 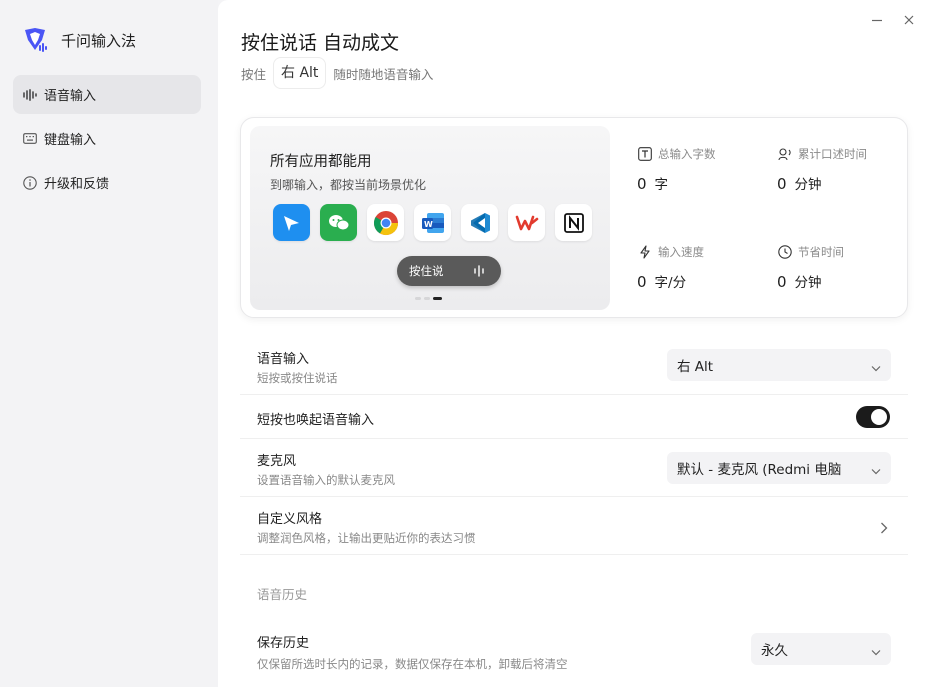 I want to click on microphone-select: 默认 - 麦克风 (Redmi 电脑, so click(x=779, y=468).